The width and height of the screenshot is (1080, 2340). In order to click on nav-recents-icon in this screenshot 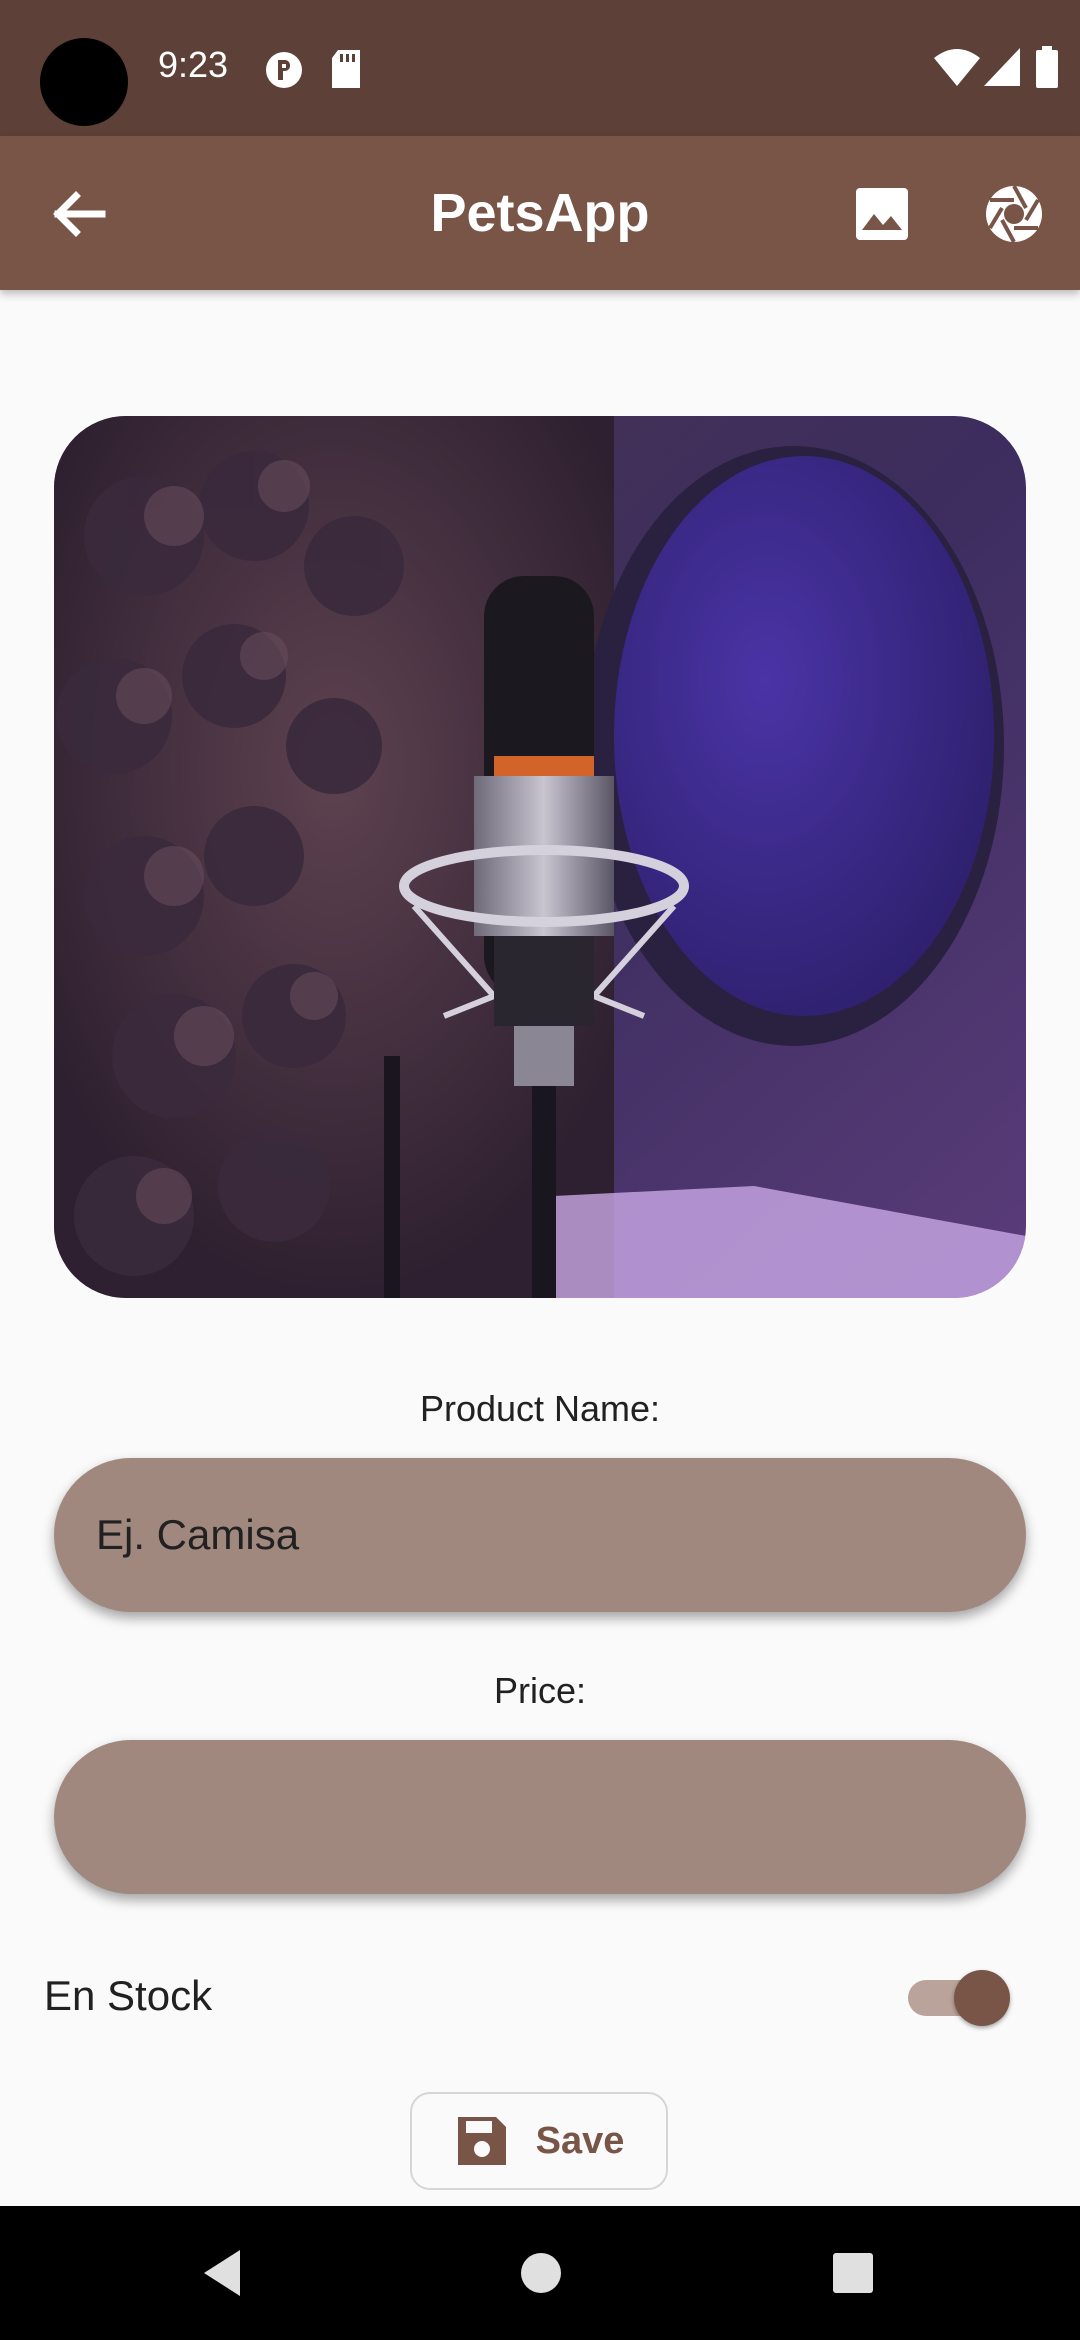, I will do `click(853, 2273)`.